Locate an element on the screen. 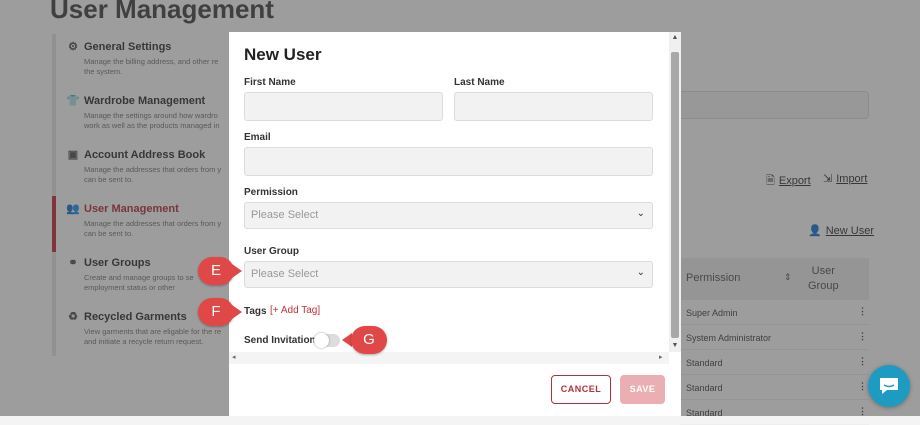 Image resolution: width=920 pixels, height=425 pixels. email-field is located at coordinates (448, 161).